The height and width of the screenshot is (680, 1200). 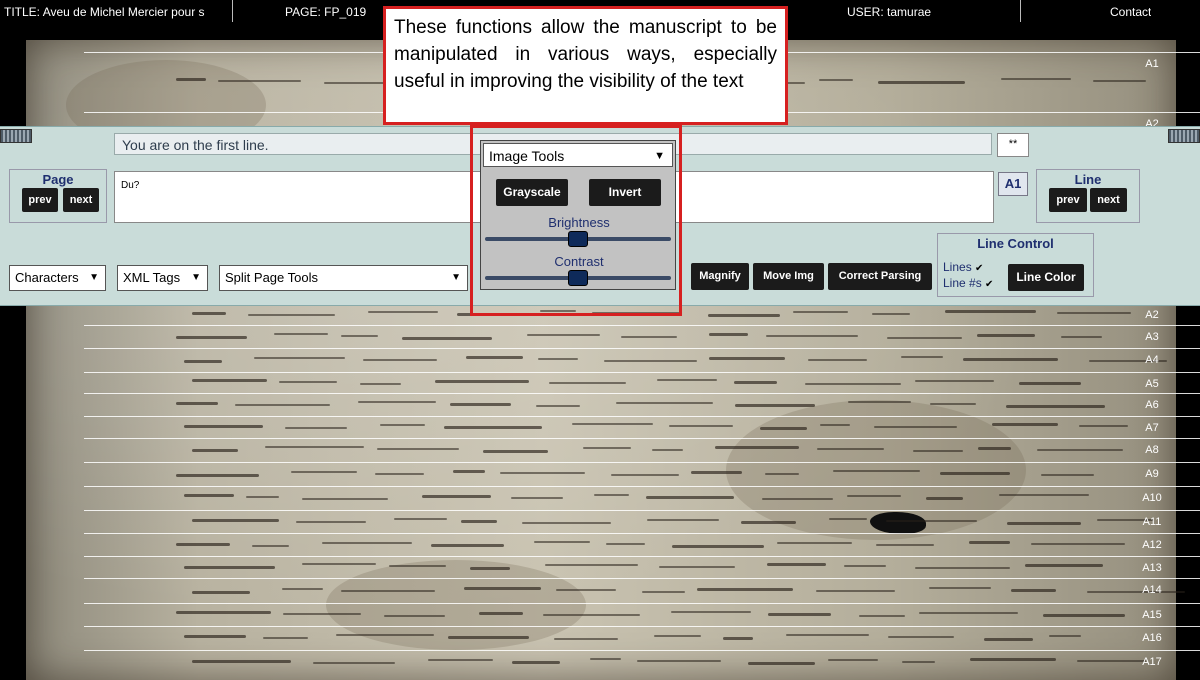 What do you see at coordinates (1108, 200) in the screenshot?
I see `line-next-button: next` at bounding box center [1108, 200].